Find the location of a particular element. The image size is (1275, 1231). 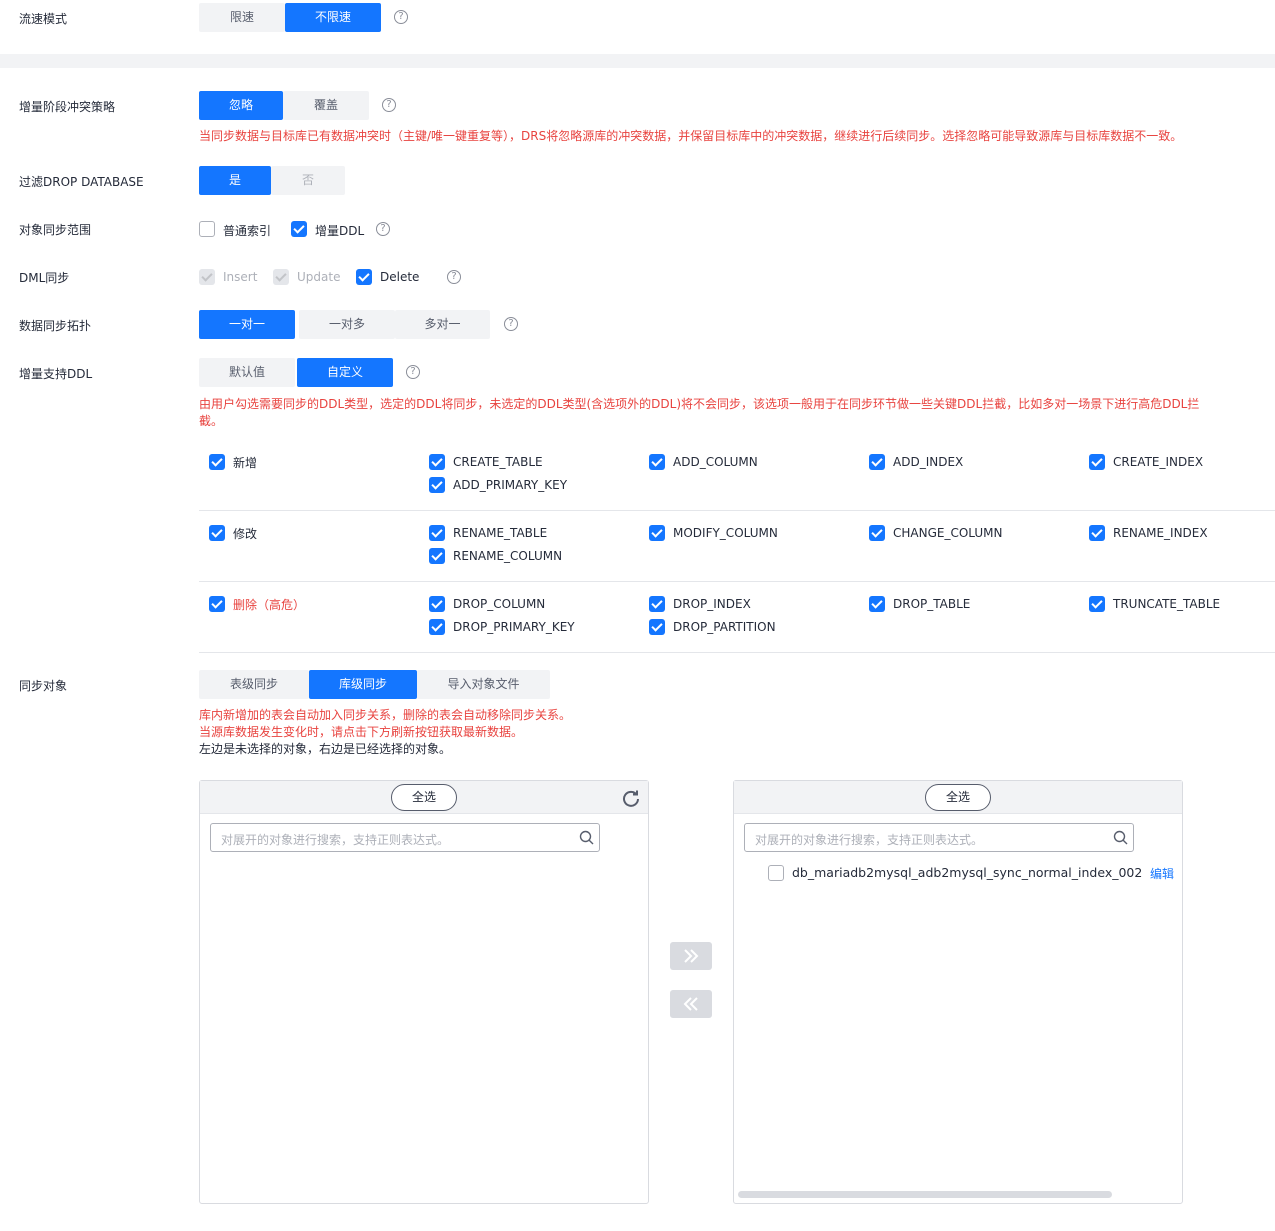

object-scope-label: 对象同步范围 is located at coordinates (55, 230).